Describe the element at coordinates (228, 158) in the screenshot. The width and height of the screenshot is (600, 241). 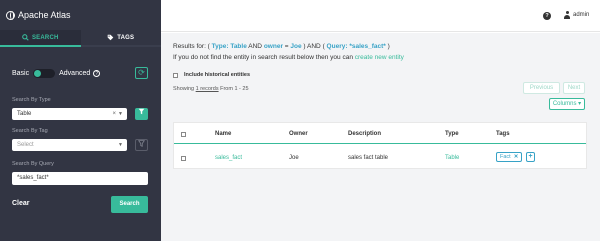
I see `entity-name-link: sales_fact` at that location.